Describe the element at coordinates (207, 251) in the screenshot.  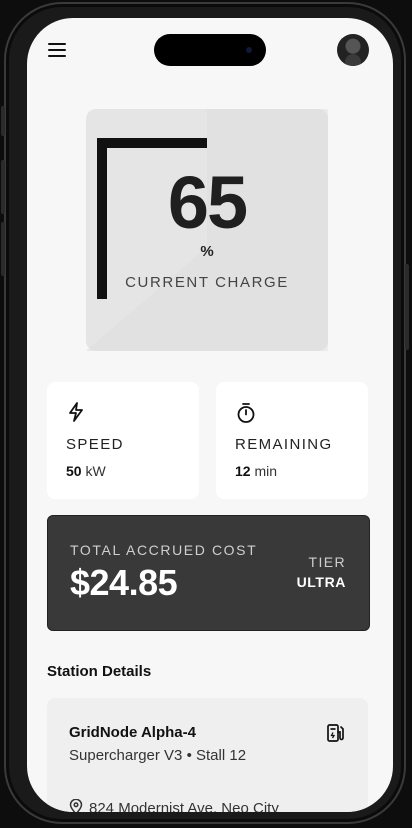
I see `charge-unit: %` at that location.